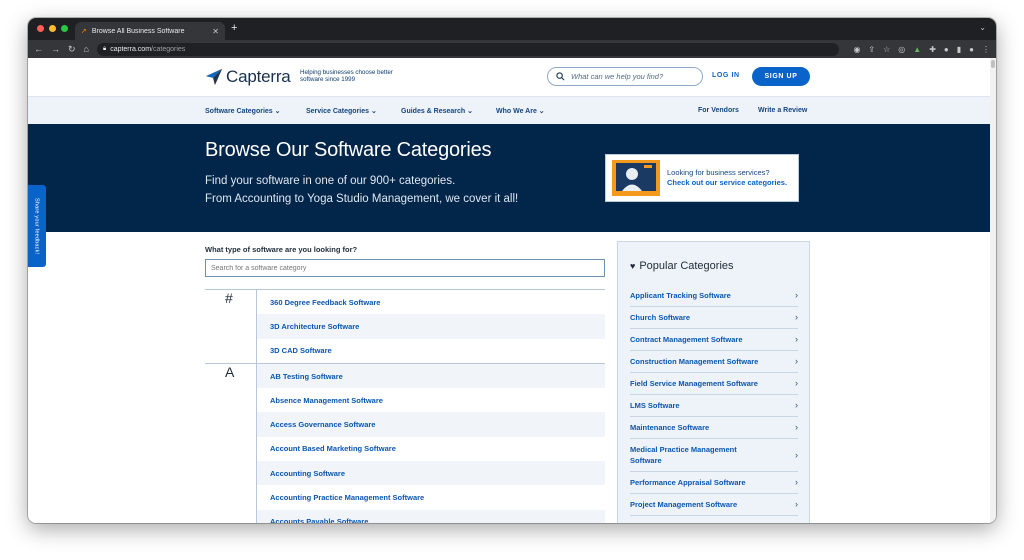  I want to click on heart-icon: ♥, so click(633, 266).